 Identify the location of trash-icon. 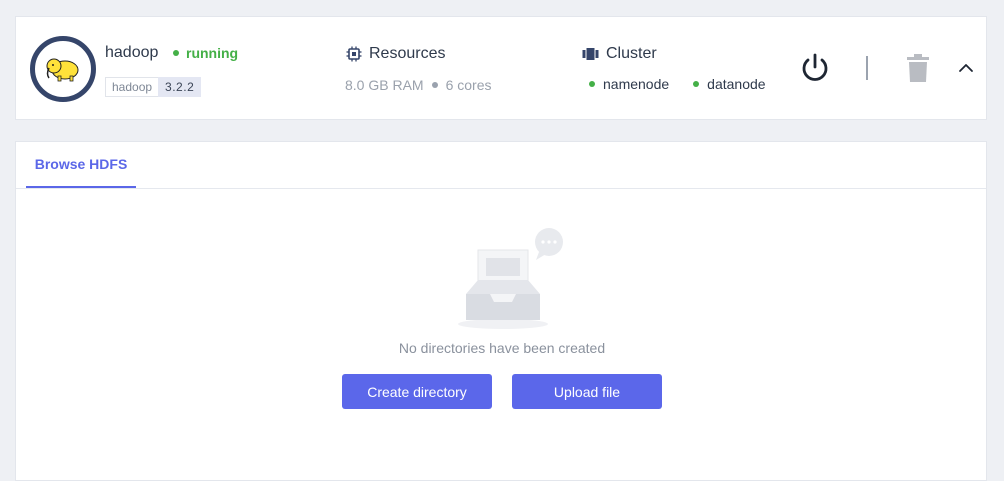
(918, 68).